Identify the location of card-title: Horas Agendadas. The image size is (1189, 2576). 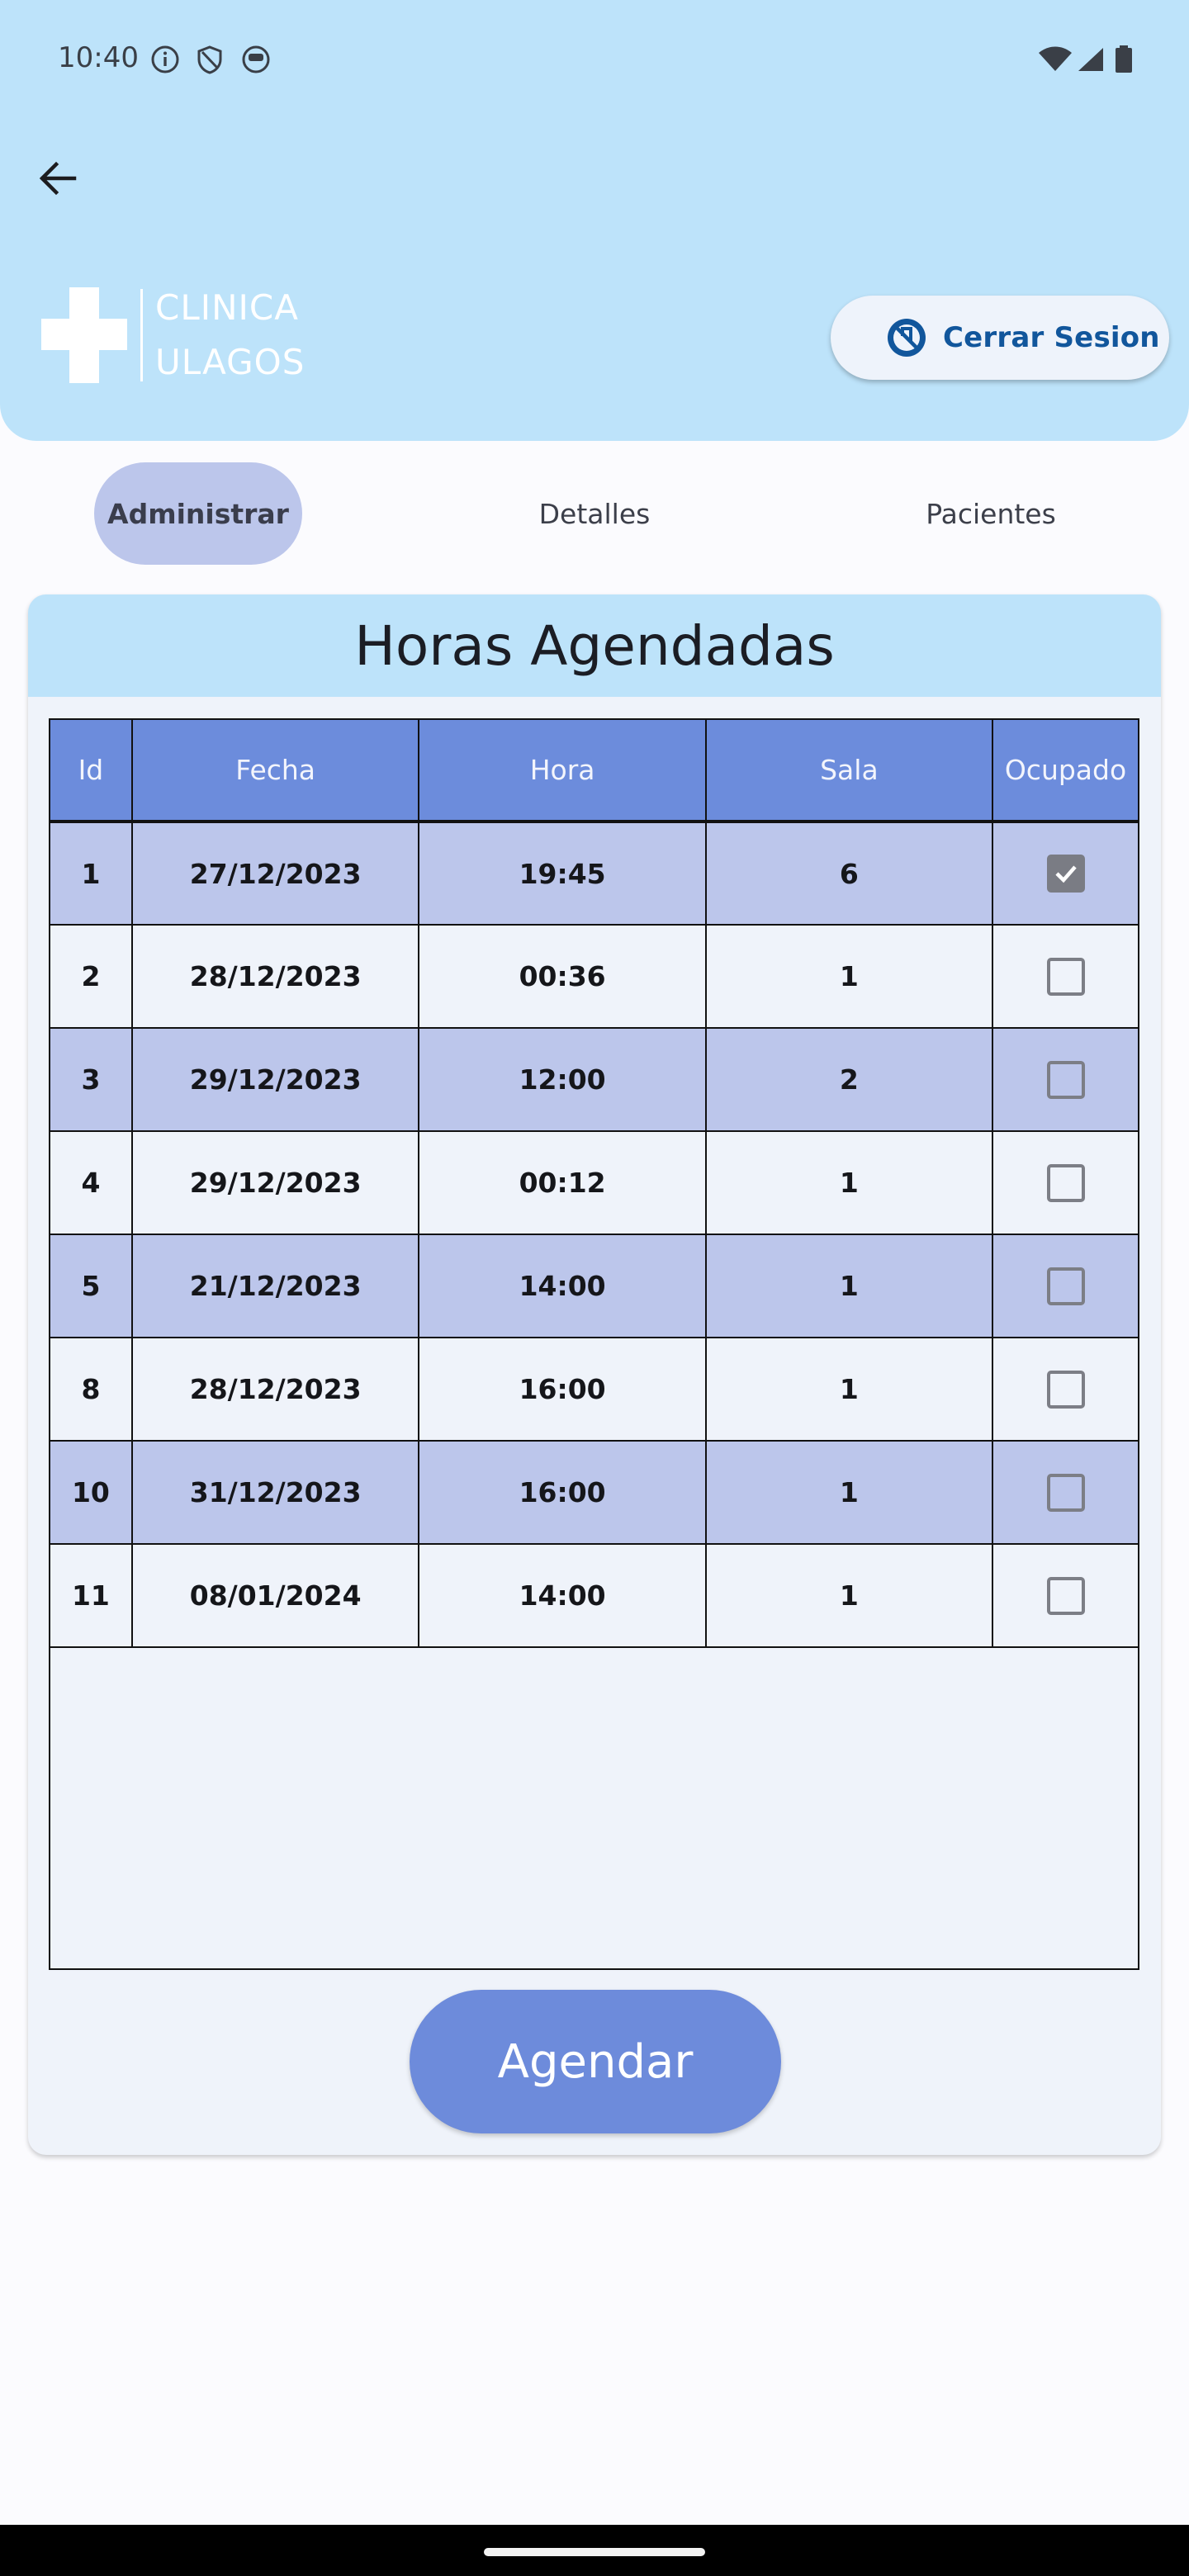
(594, 645).